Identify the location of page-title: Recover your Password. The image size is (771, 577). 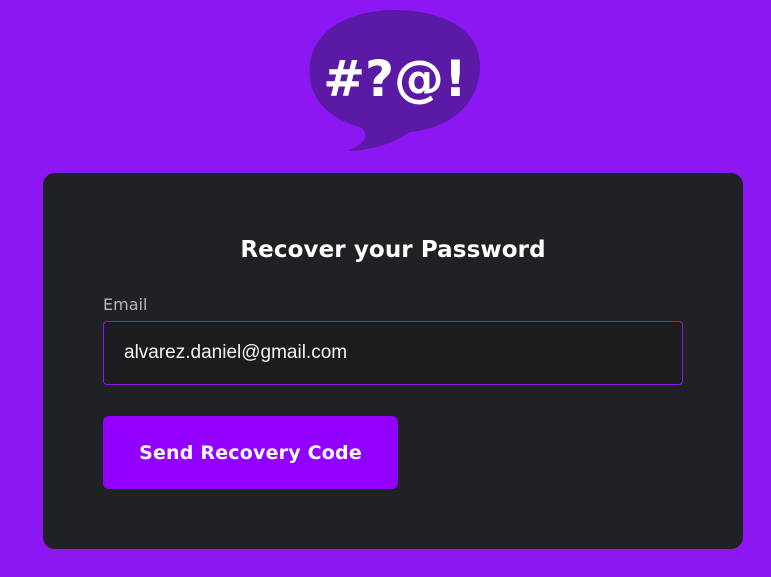
(393, 250).